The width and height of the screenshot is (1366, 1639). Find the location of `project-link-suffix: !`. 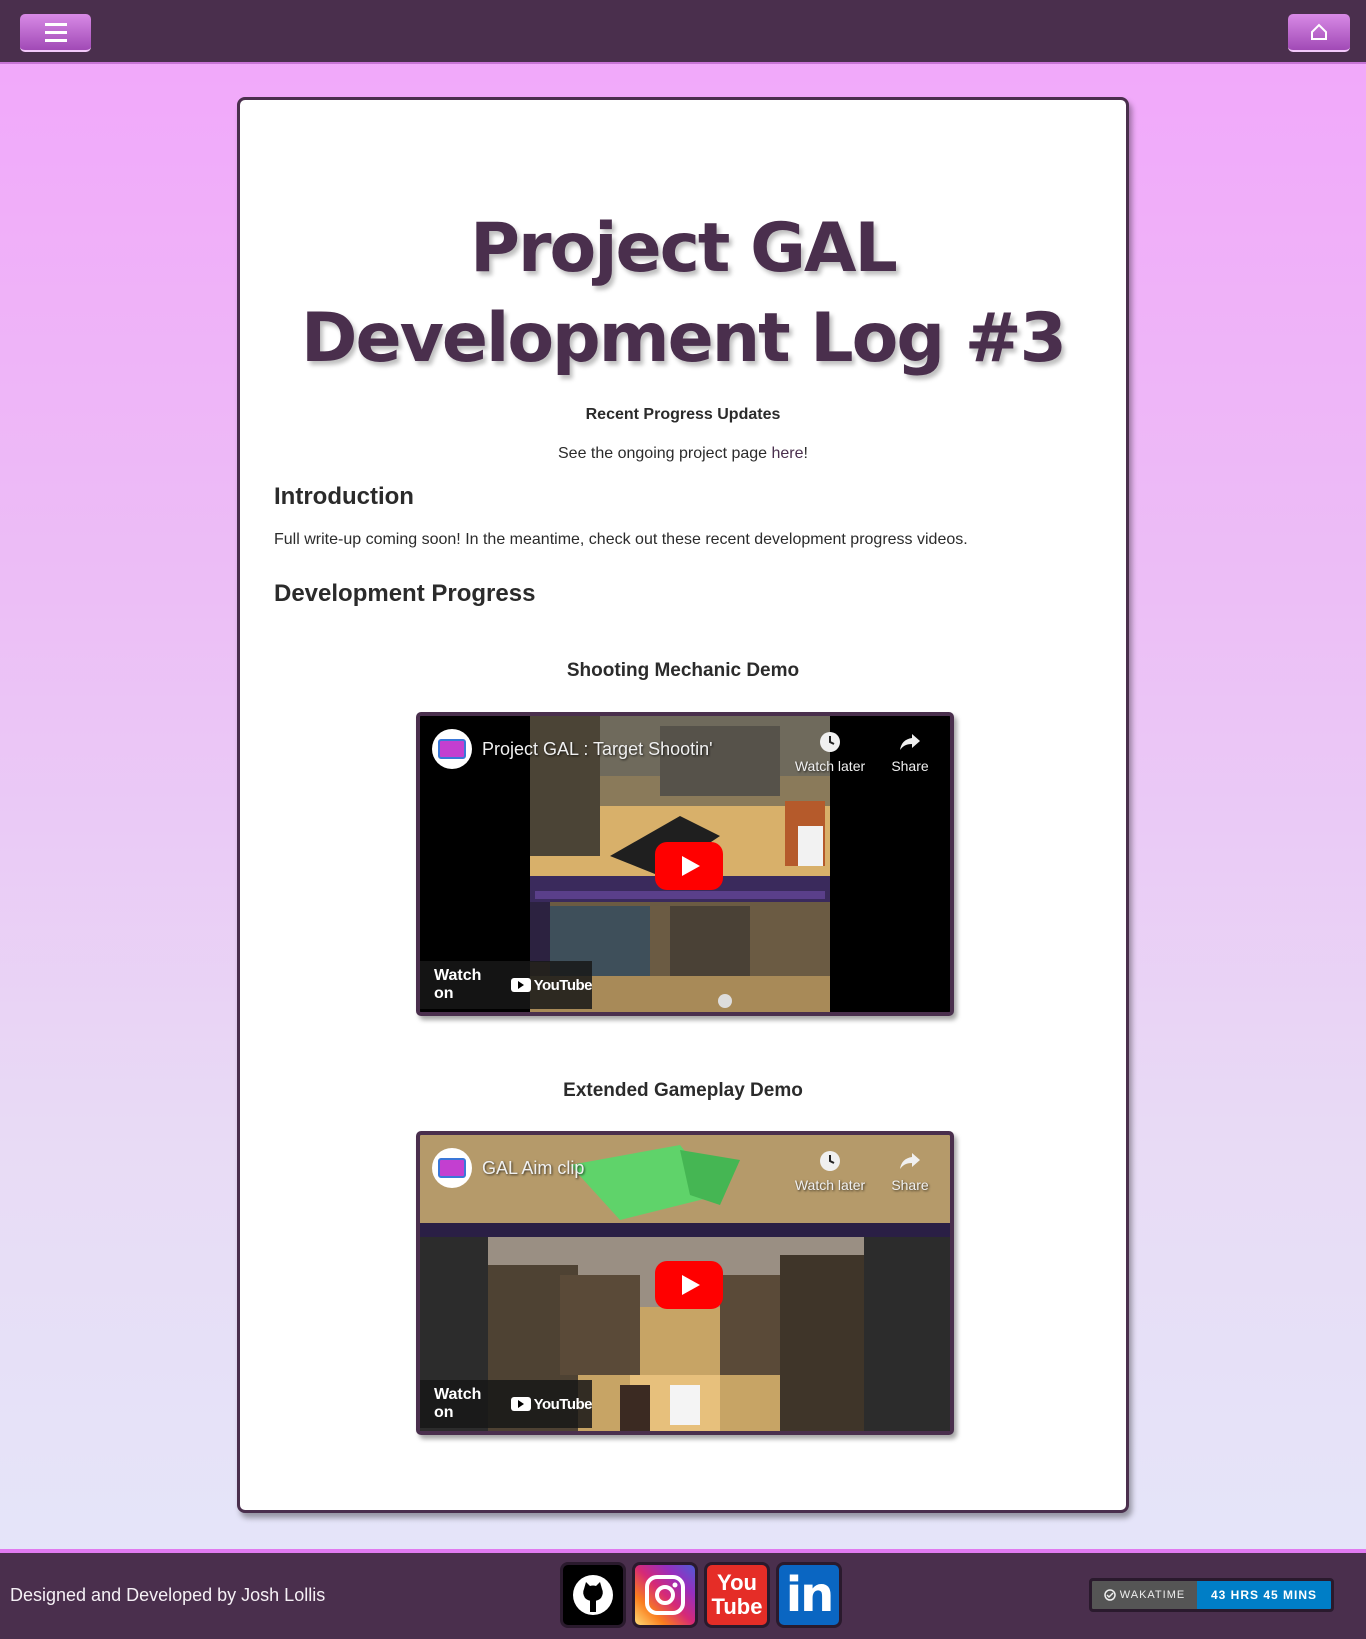

project-link-suffix: ! is located at coordinates (805, 453).